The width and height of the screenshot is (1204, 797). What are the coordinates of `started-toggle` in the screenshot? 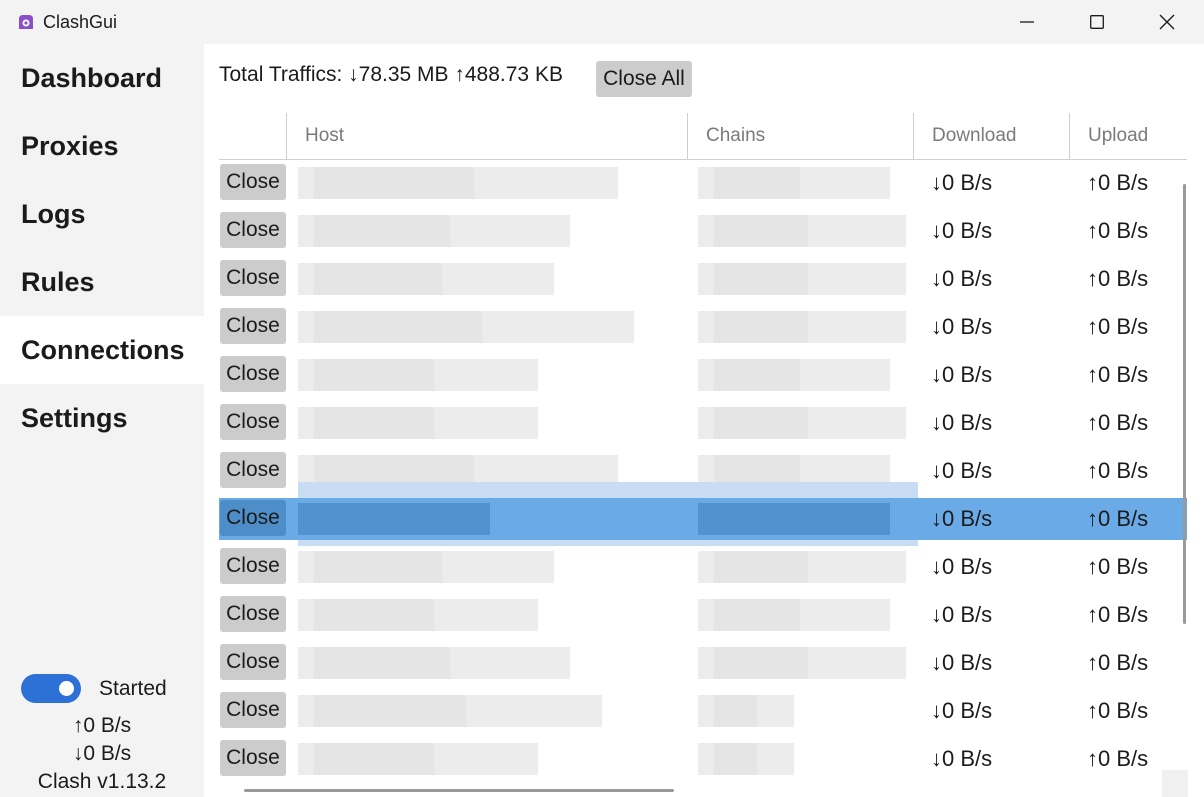 It's located at (51, 688).